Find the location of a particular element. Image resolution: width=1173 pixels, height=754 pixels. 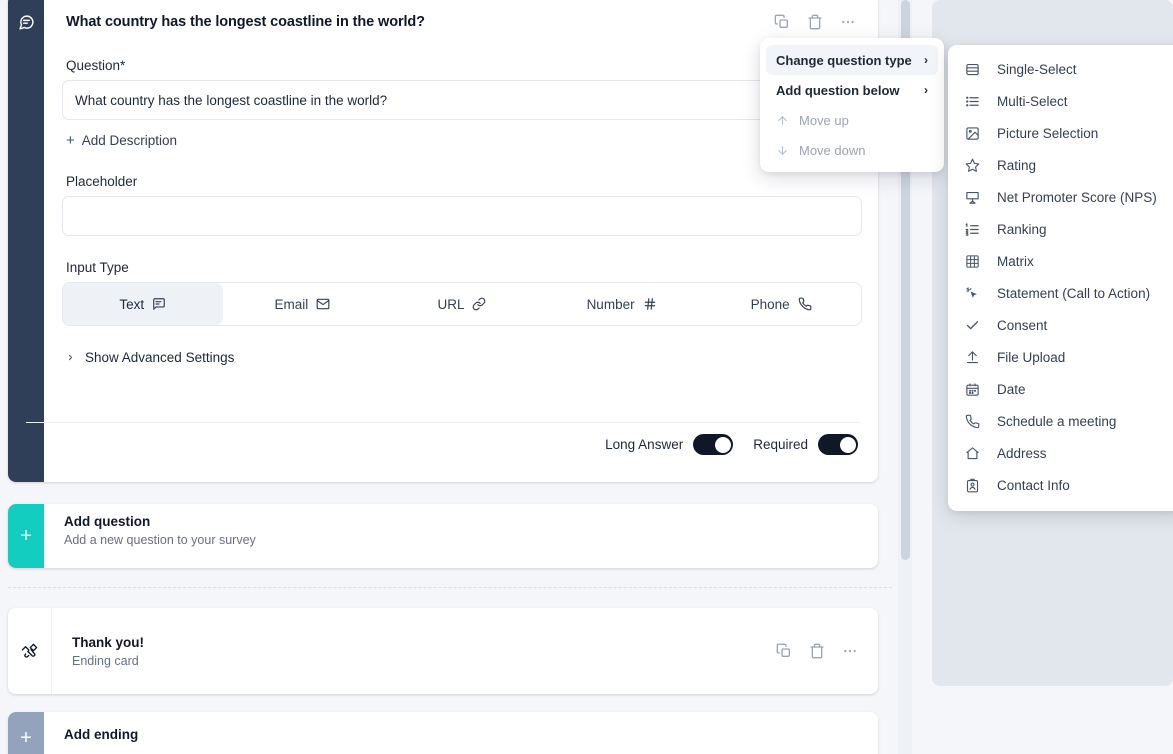

long-answer-toggle is located at coordinates (713, 444).